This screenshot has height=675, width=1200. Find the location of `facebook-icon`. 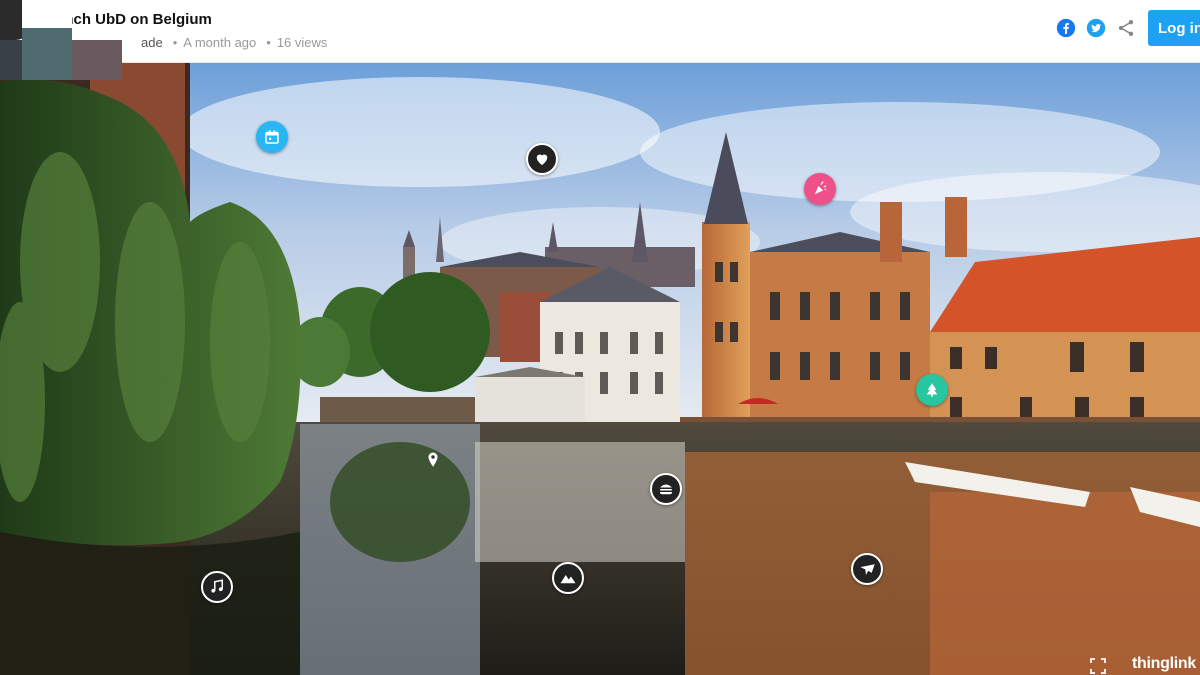

facebook-icon is located at coordinates (1066, 28).